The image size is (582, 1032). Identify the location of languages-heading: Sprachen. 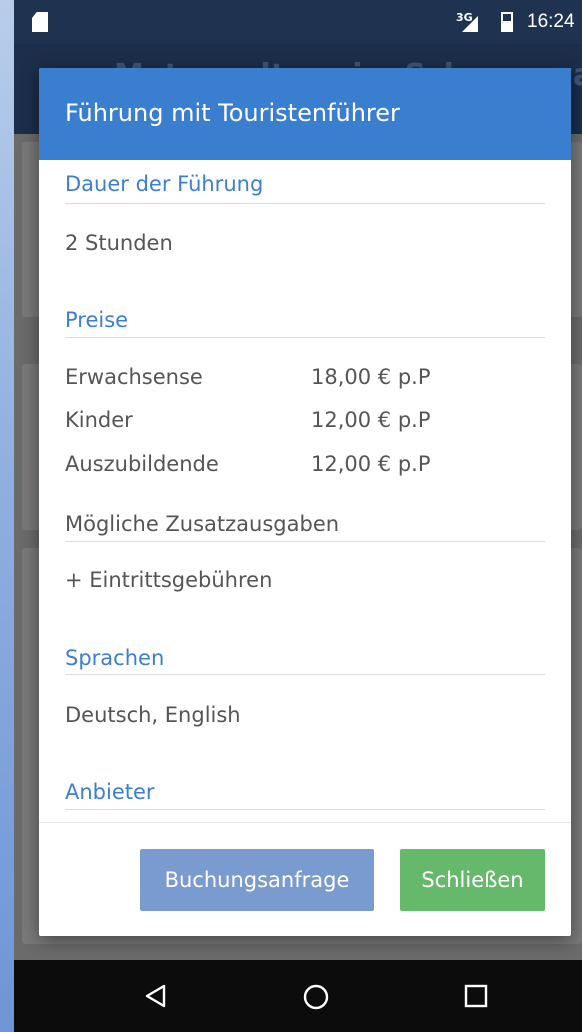
(115, 658).